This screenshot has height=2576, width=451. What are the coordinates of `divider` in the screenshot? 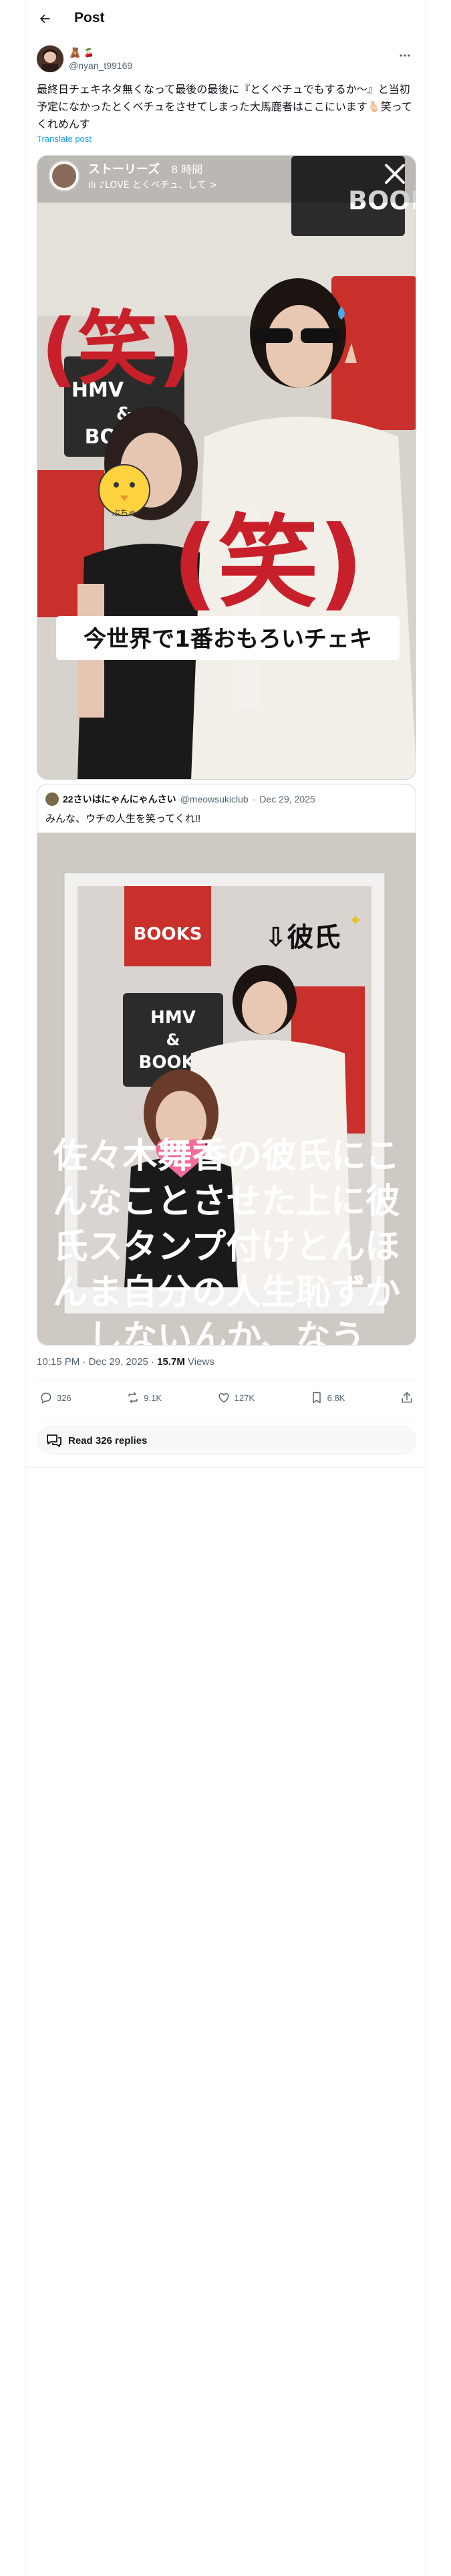 It's located at (226, 1467).